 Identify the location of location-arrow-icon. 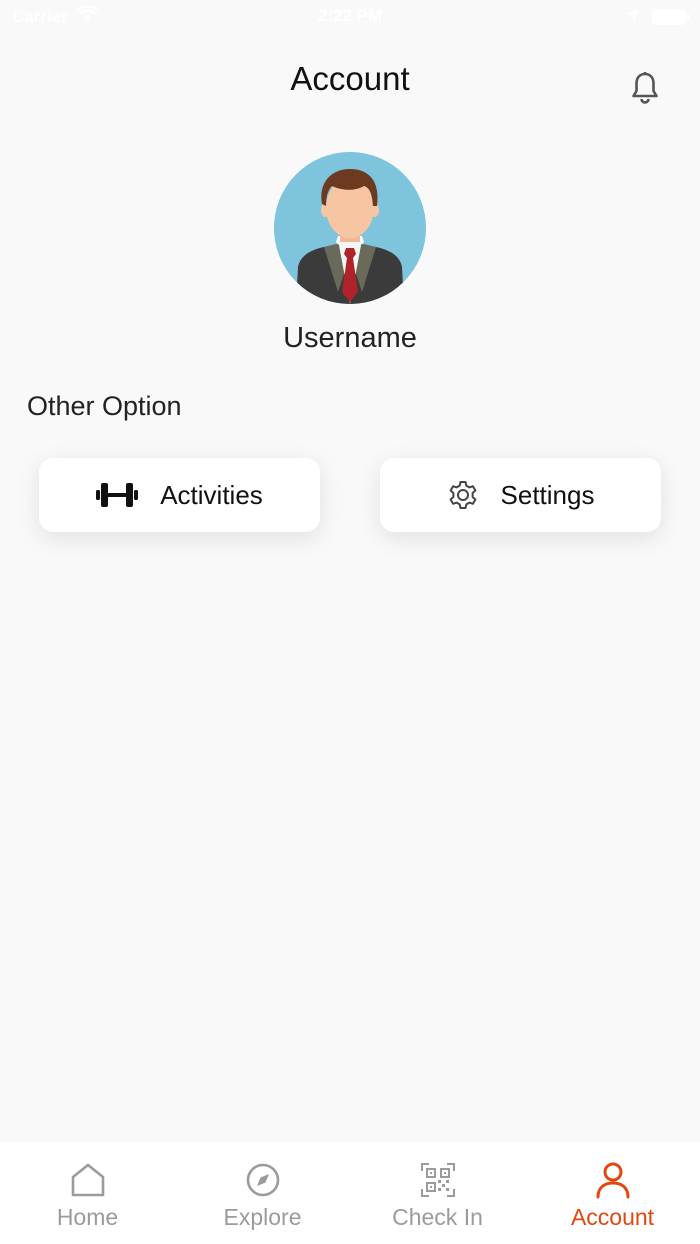
(633, 17).